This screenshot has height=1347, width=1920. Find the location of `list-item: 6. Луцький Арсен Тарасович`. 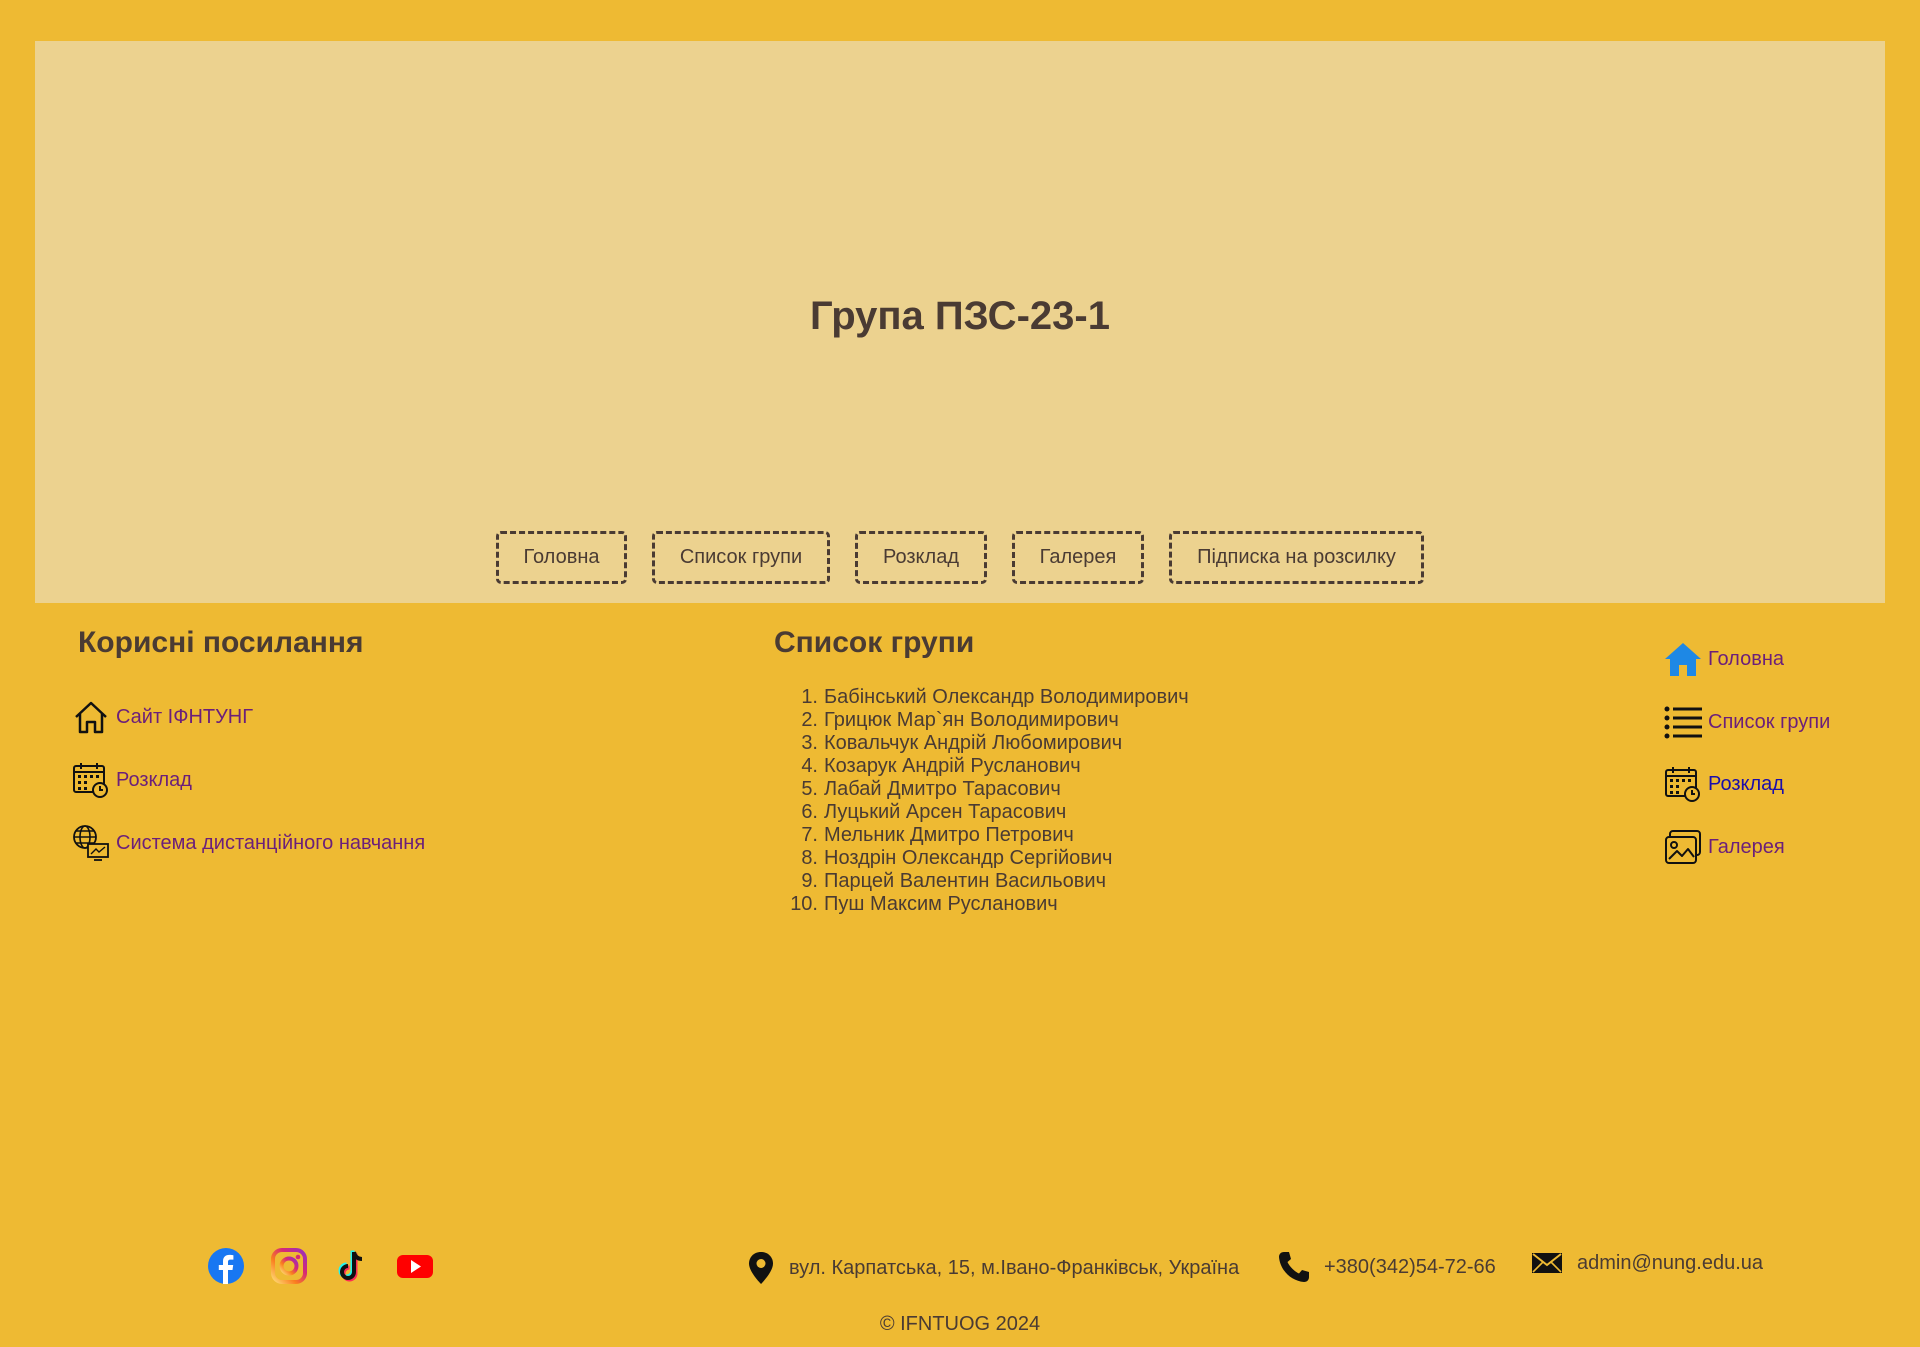

list-item: 6. Луцький Арсен Тарасович is located at coordinates (934, 812).